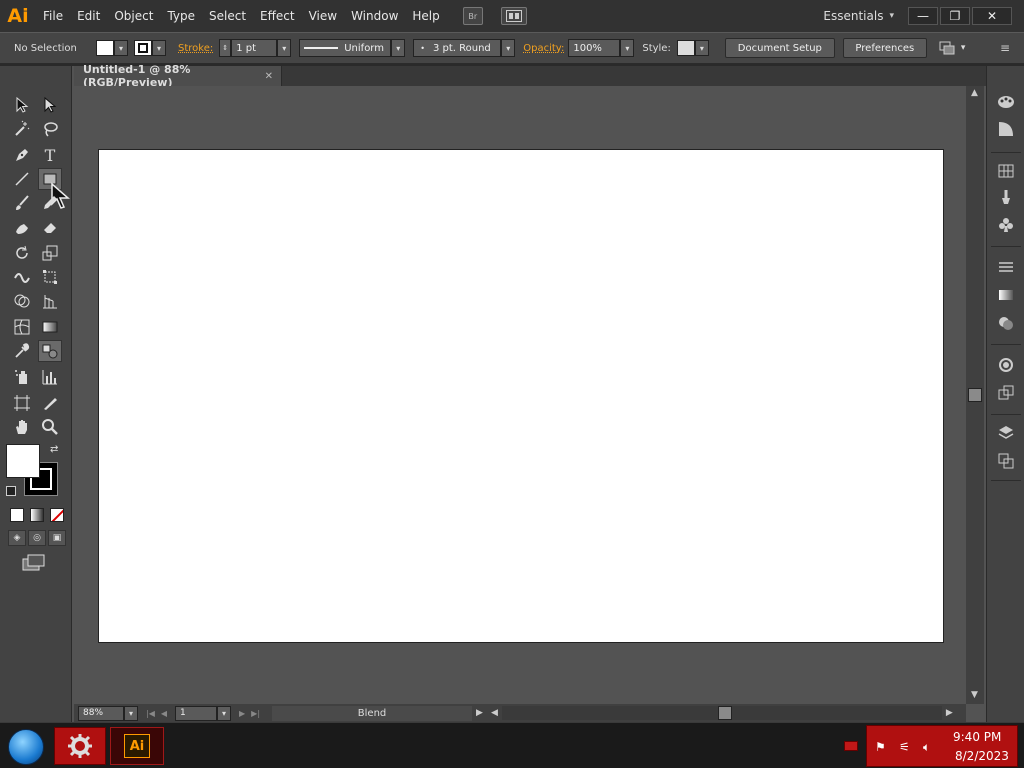 Image resolution: width=1024 pixels, height=768 pixels. What do you see at coordinates (853, 16) in the screenshot?
I see `workspace-switcher: Essentials` at bounding box center [853, 16].